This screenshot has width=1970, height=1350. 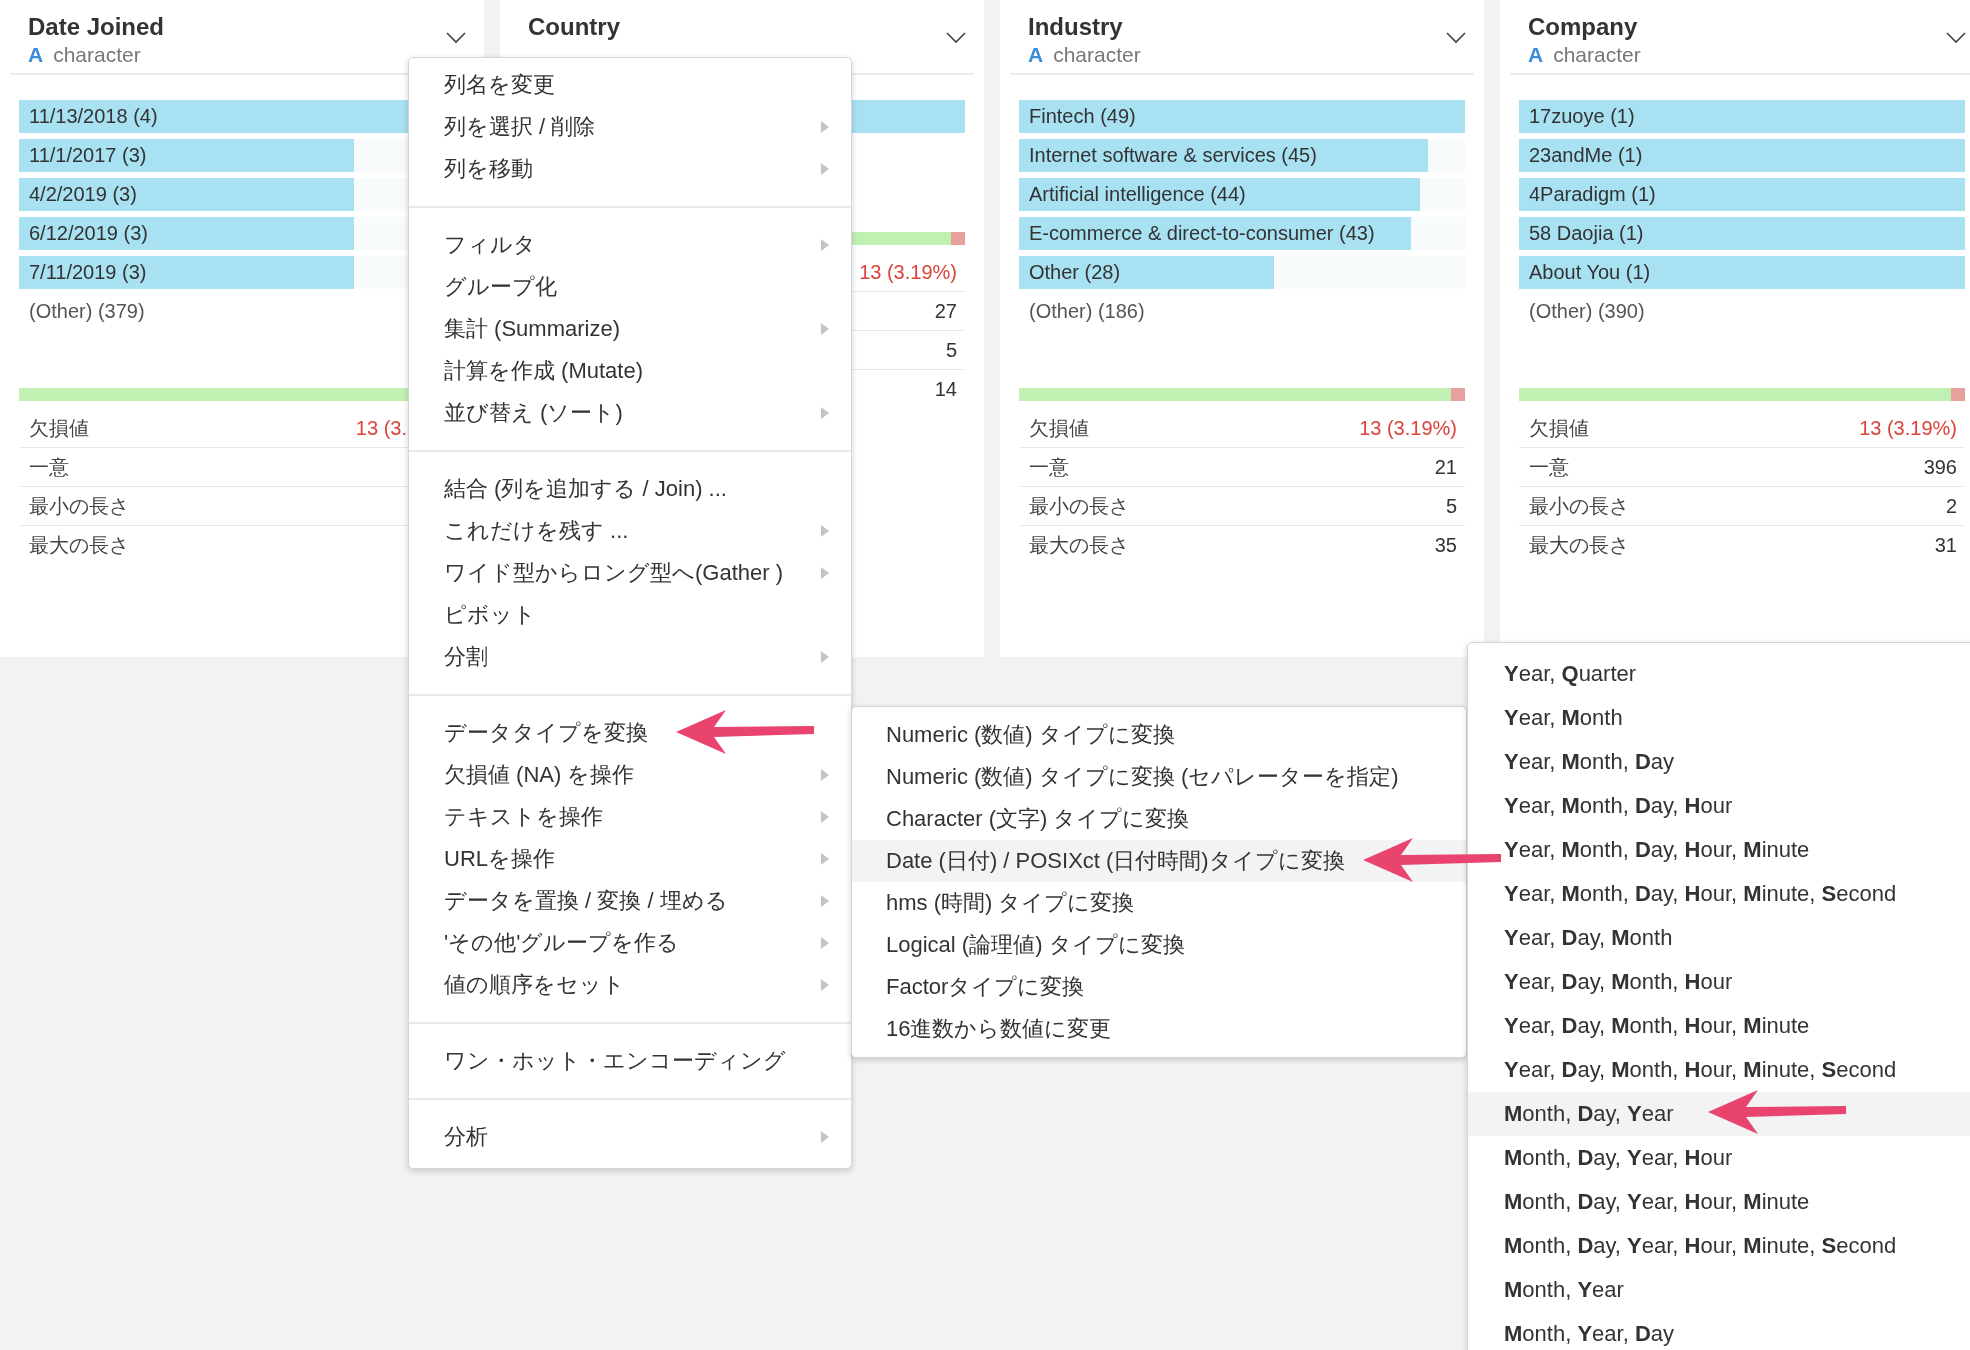 I want to click on menu-item: Date (日付) / POSIXct (日付時間)タイプに変換, so click(x=1159, y=861).